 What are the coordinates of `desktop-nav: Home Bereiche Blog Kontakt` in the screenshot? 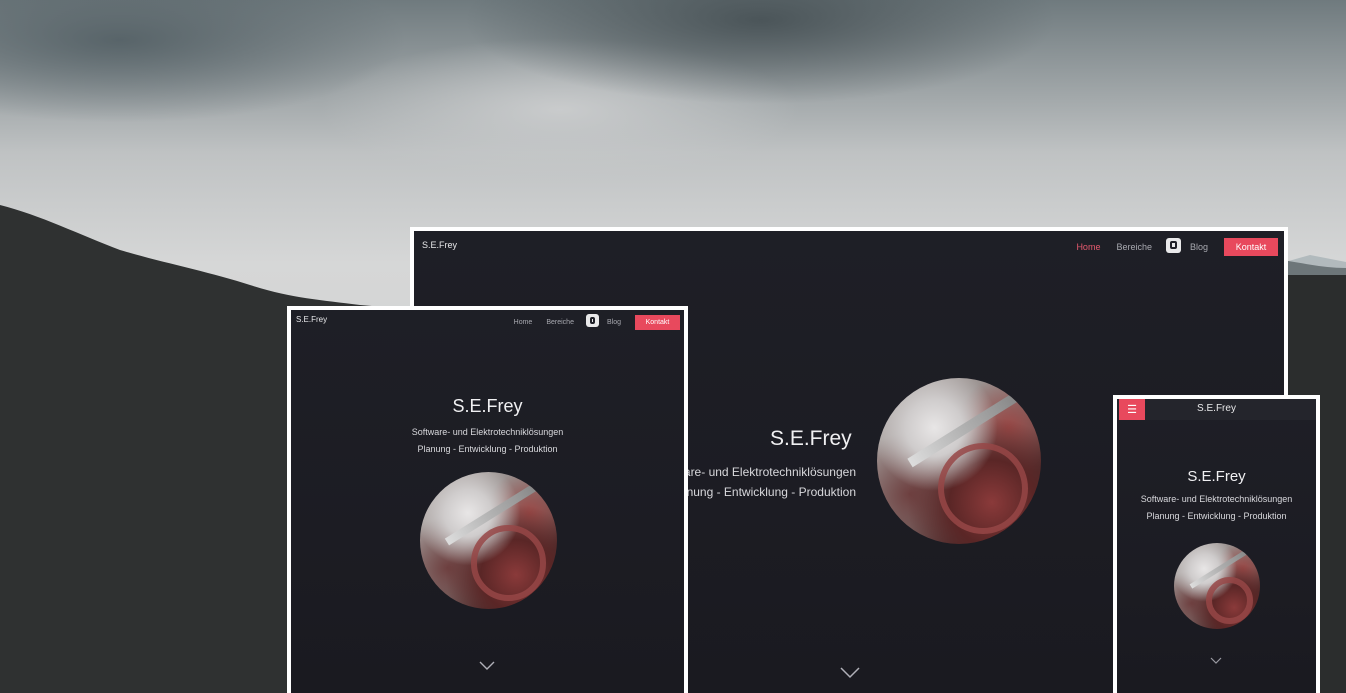 It's located at (1177, 247).